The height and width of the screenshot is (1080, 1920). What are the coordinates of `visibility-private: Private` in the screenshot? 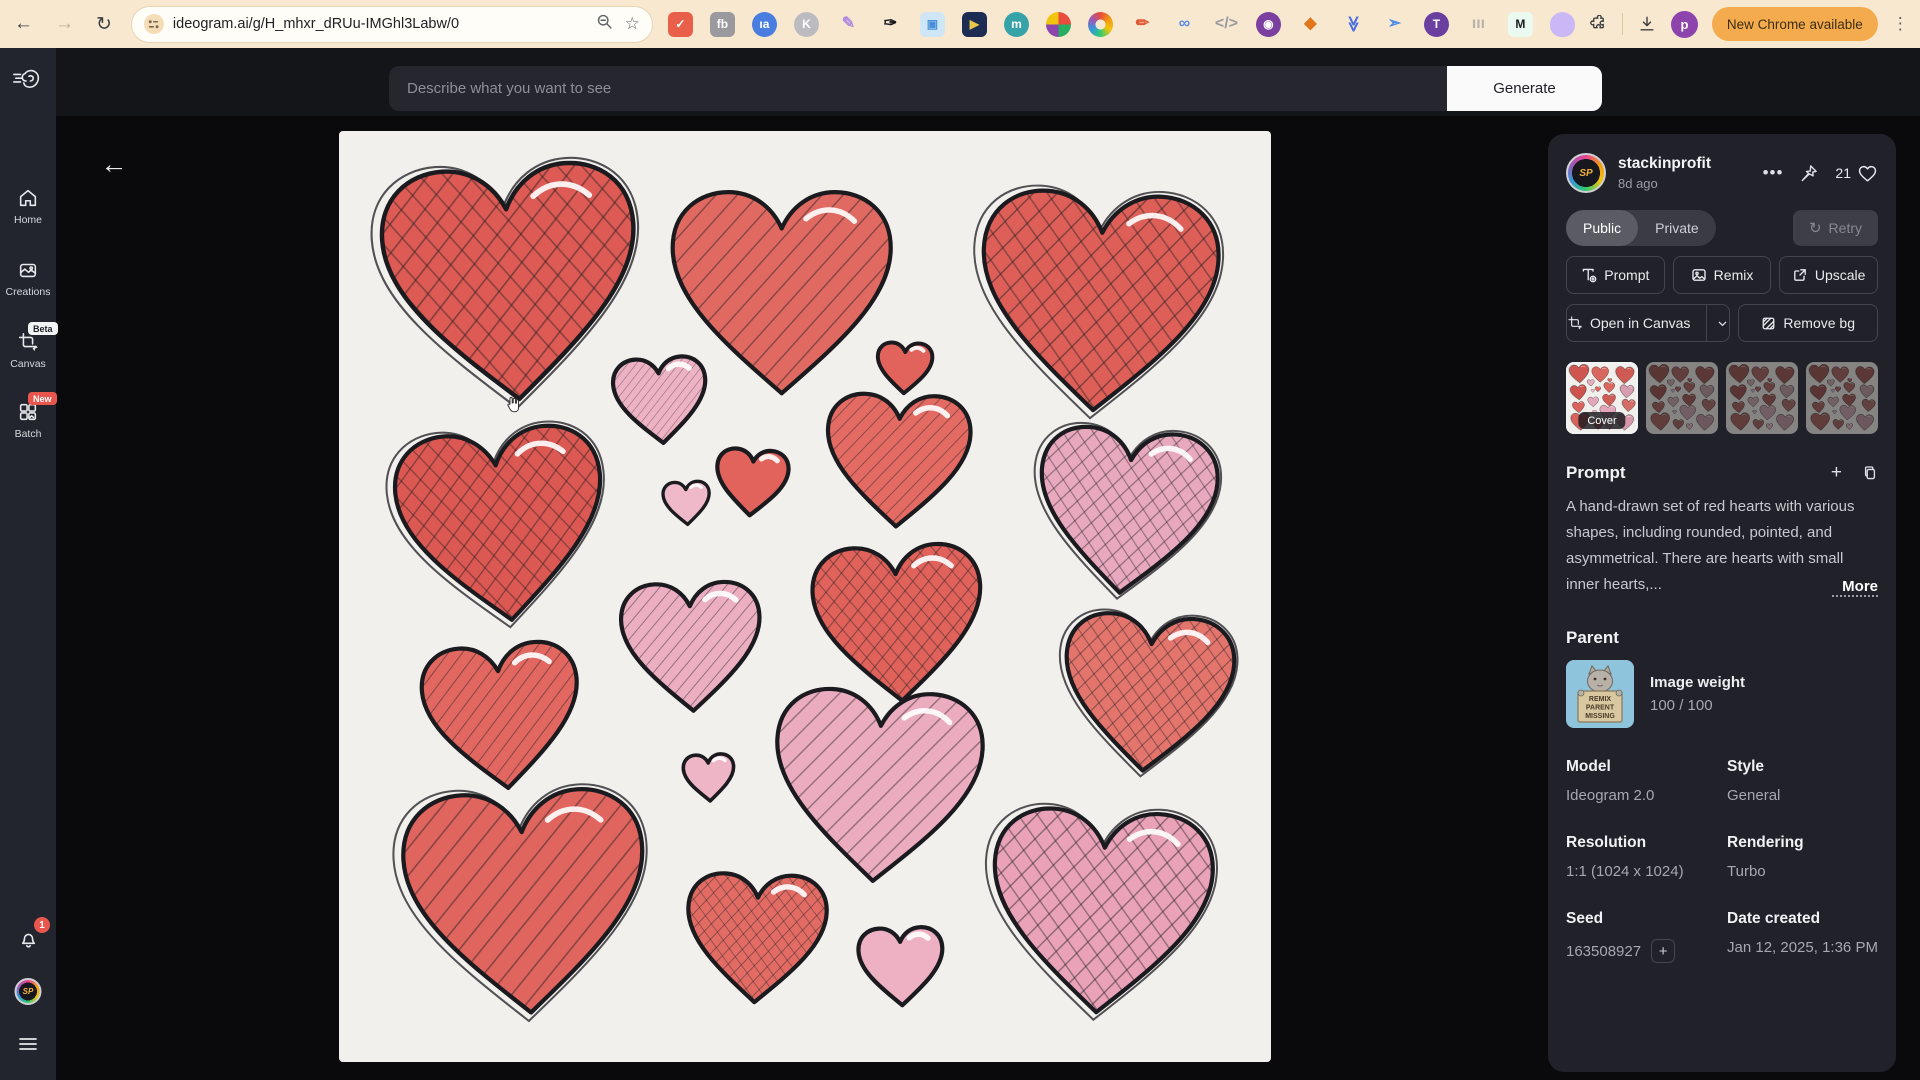 It's located at (1677, 228).